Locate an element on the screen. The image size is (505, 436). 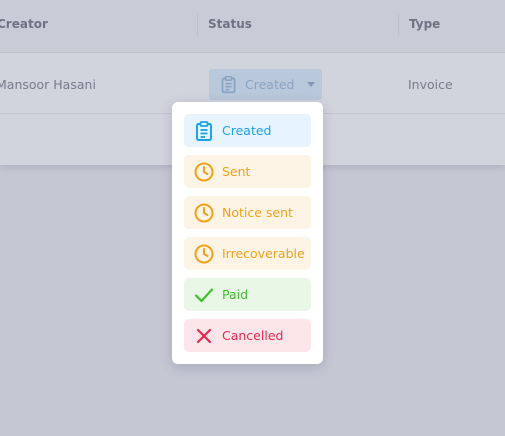
option-label: Sent is located at coordinates (236, 171).